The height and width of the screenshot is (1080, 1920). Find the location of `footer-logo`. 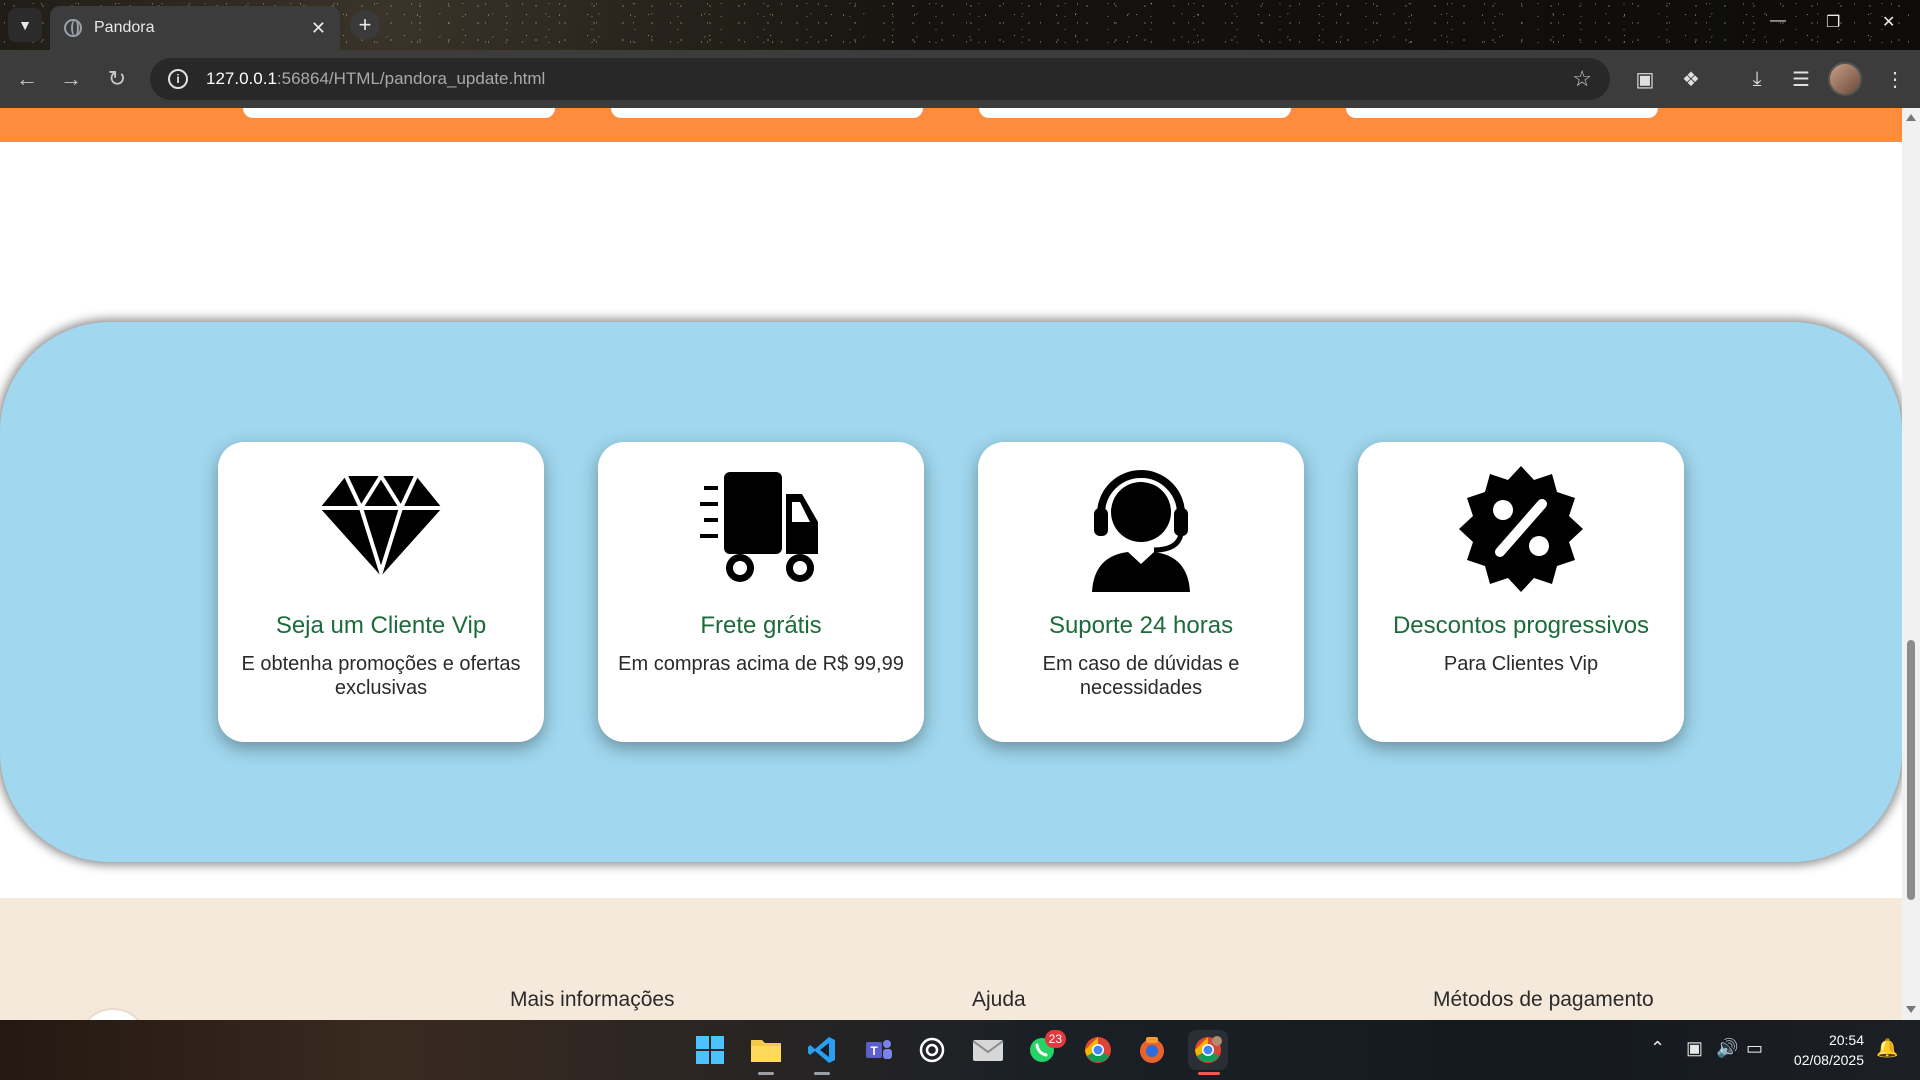

footer-logo is located at coordinates (113, 1014).